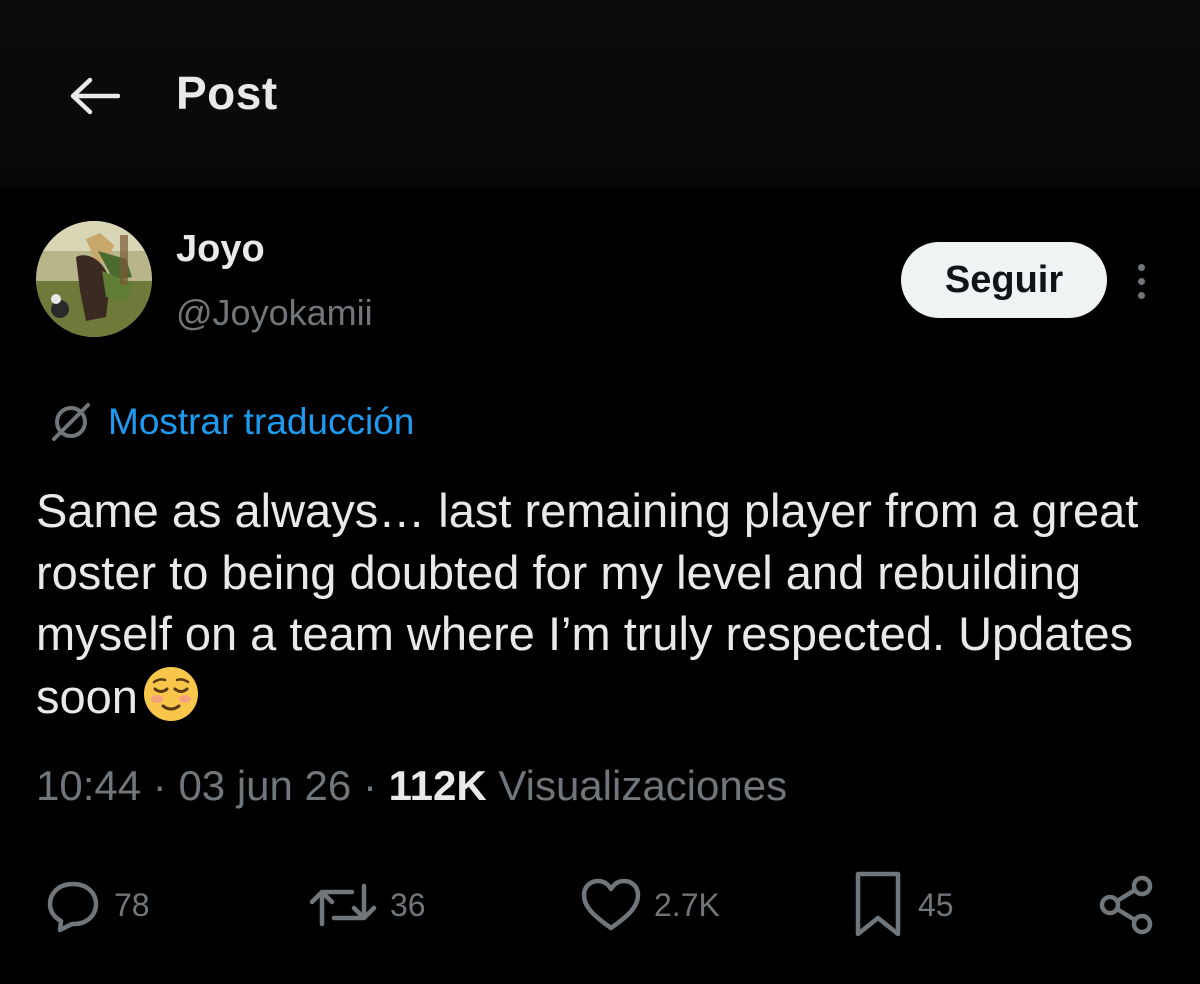  Describe the element at coordinates (437, 785) in the screenshot. I see `views-count: 112K` at that location.